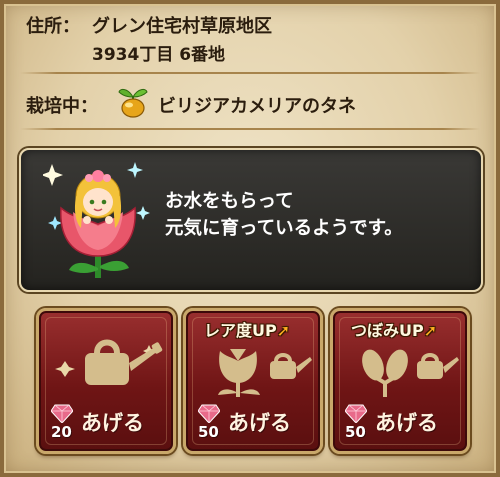 The height and width of the screenshot is (477, 500). I want to click on bud-up-water-button: つぼみUP➚ 50 あげる, so click(400, 381).